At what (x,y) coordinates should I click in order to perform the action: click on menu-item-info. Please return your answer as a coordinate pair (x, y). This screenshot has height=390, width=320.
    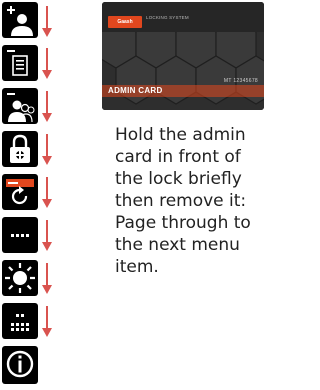
    Looking at the image, I should click on (20, 365).